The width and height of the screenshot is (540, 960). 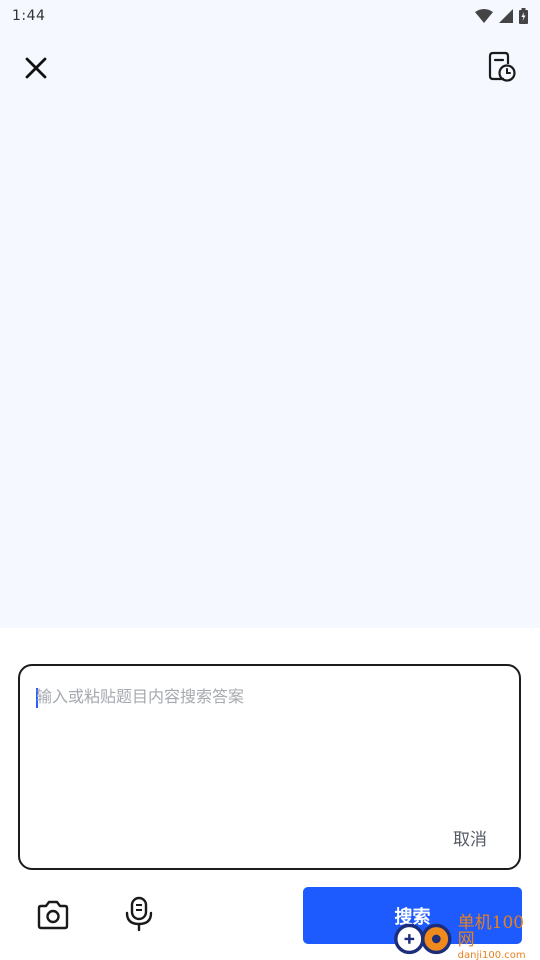 What do you see at coordinates (270, 68) in the screenshot?
I see `top-bar` at bounding box center [270, 68].